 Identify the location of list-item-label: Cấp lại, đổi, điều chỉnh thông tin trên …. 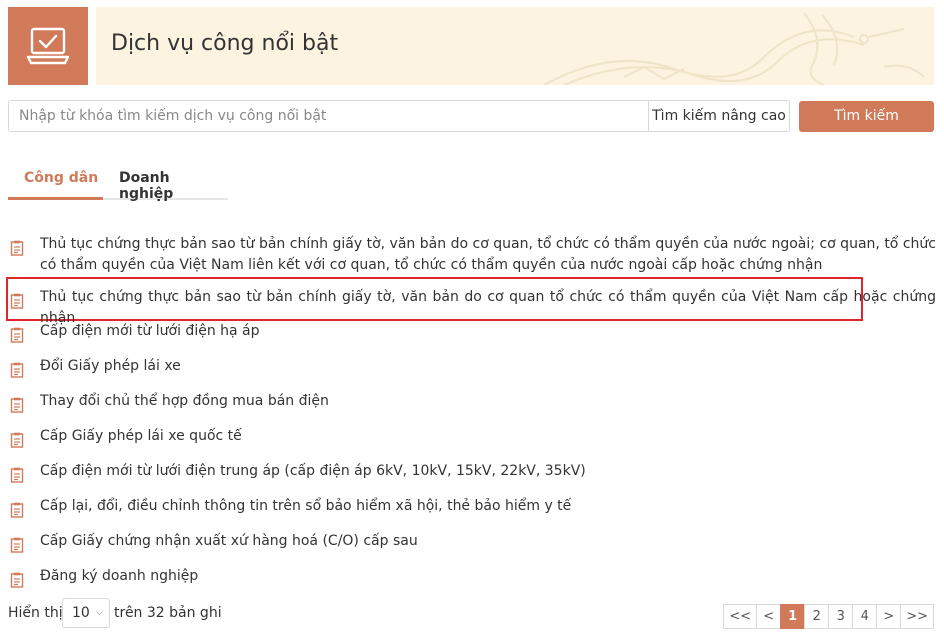
(306, 506).